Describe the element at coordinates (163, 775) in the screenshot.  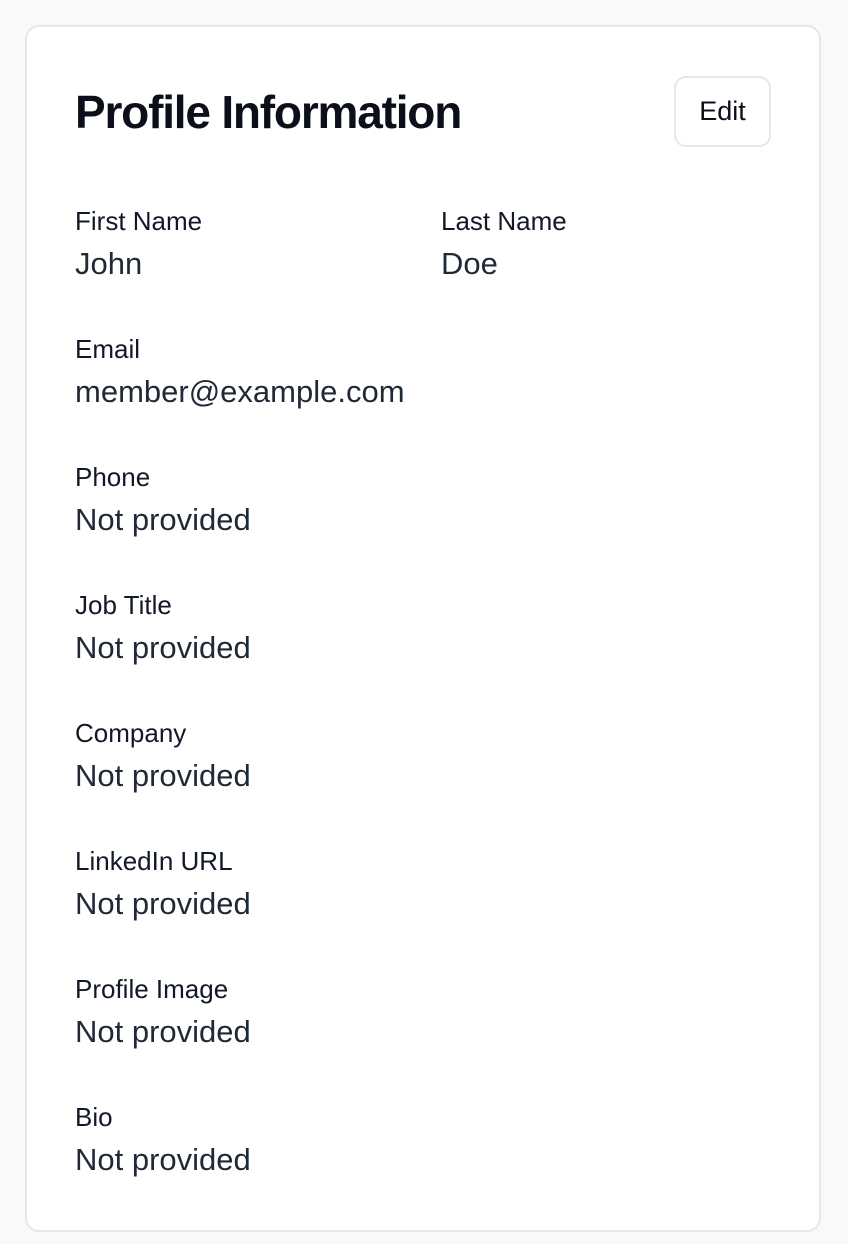
I see `company-value: Not provided` at that location.